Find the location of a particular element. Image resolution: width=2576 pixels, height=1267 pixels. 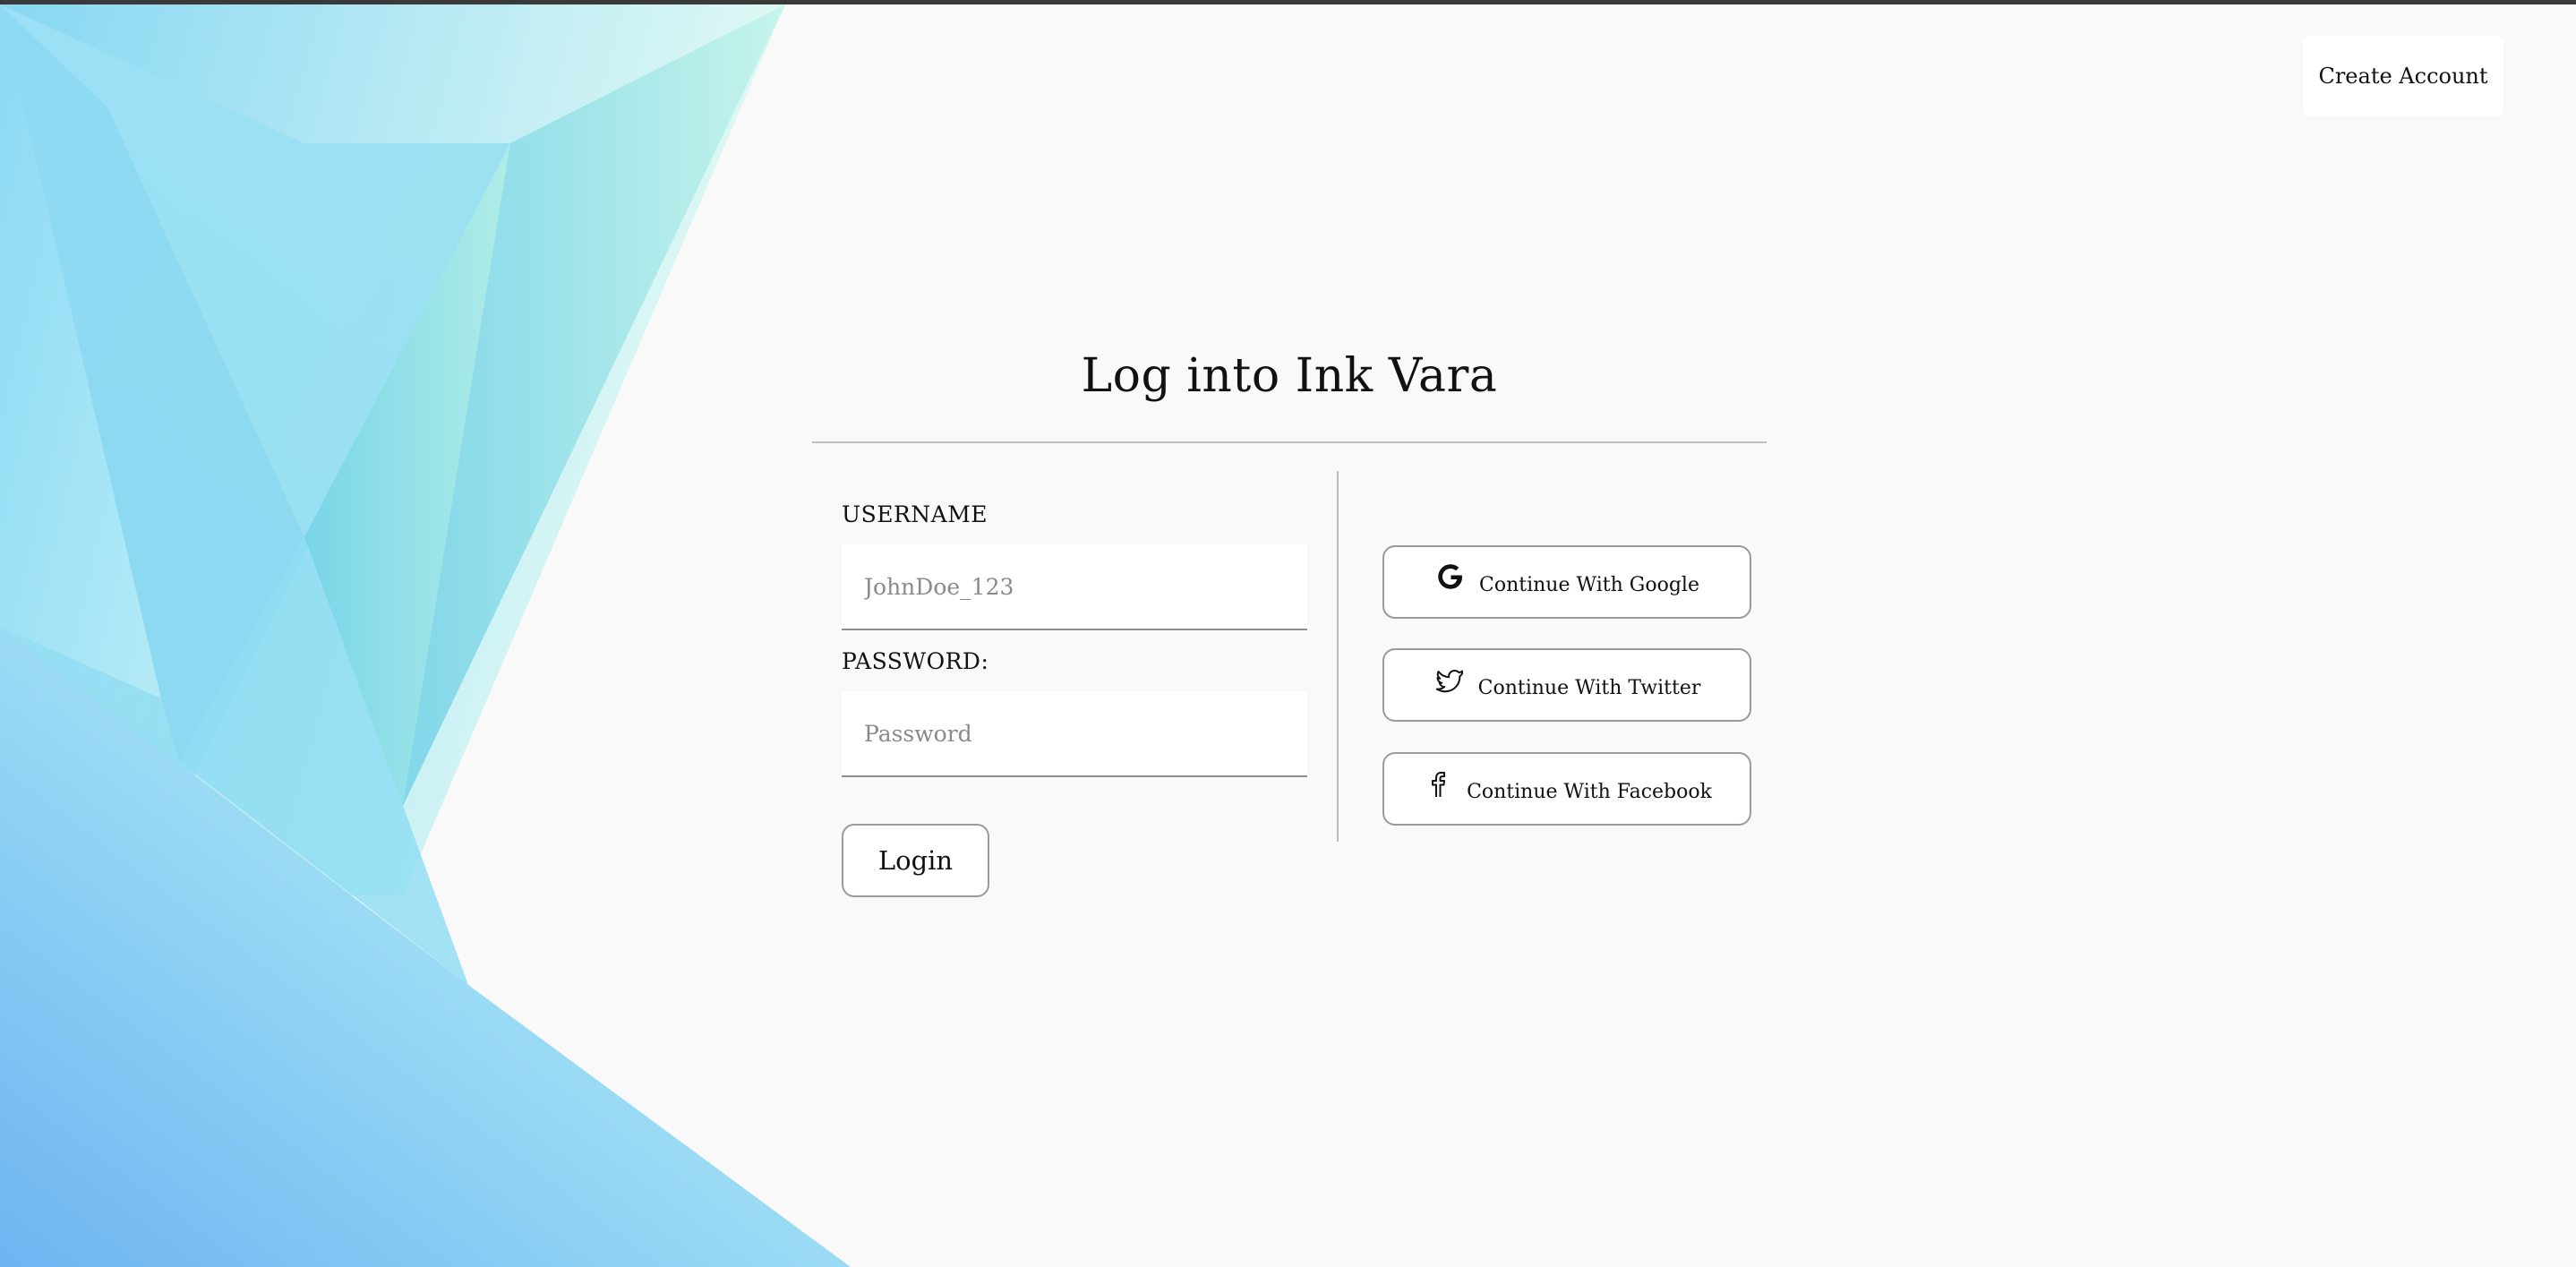

twitter-button-label: Continue With Twitter is located at coordinates (1589, 687).